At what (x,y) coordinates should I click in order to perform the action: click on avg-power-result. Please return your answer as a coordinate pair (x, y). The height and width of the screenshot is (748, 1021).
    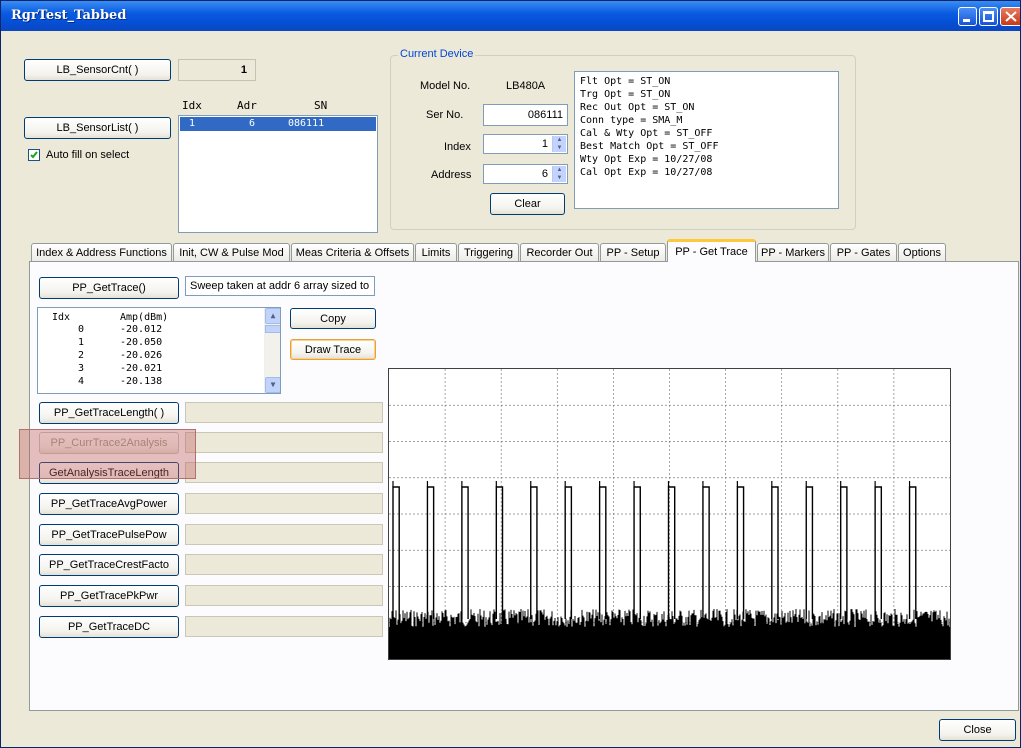
    Looking at the image, I should click on (284, 503).